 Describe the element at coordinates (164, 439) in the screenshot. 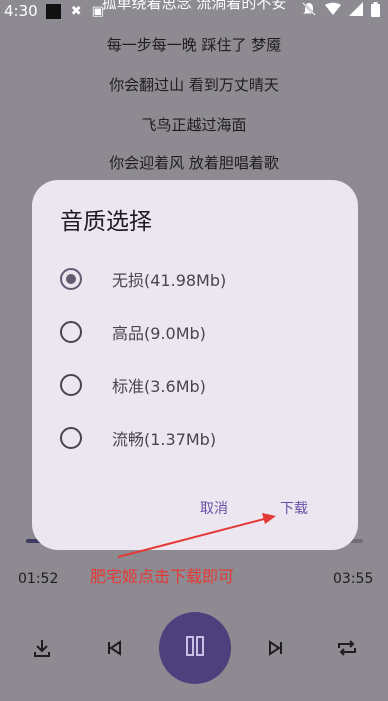

I see `option-label: 流畅(1.37Mb)` at that location.